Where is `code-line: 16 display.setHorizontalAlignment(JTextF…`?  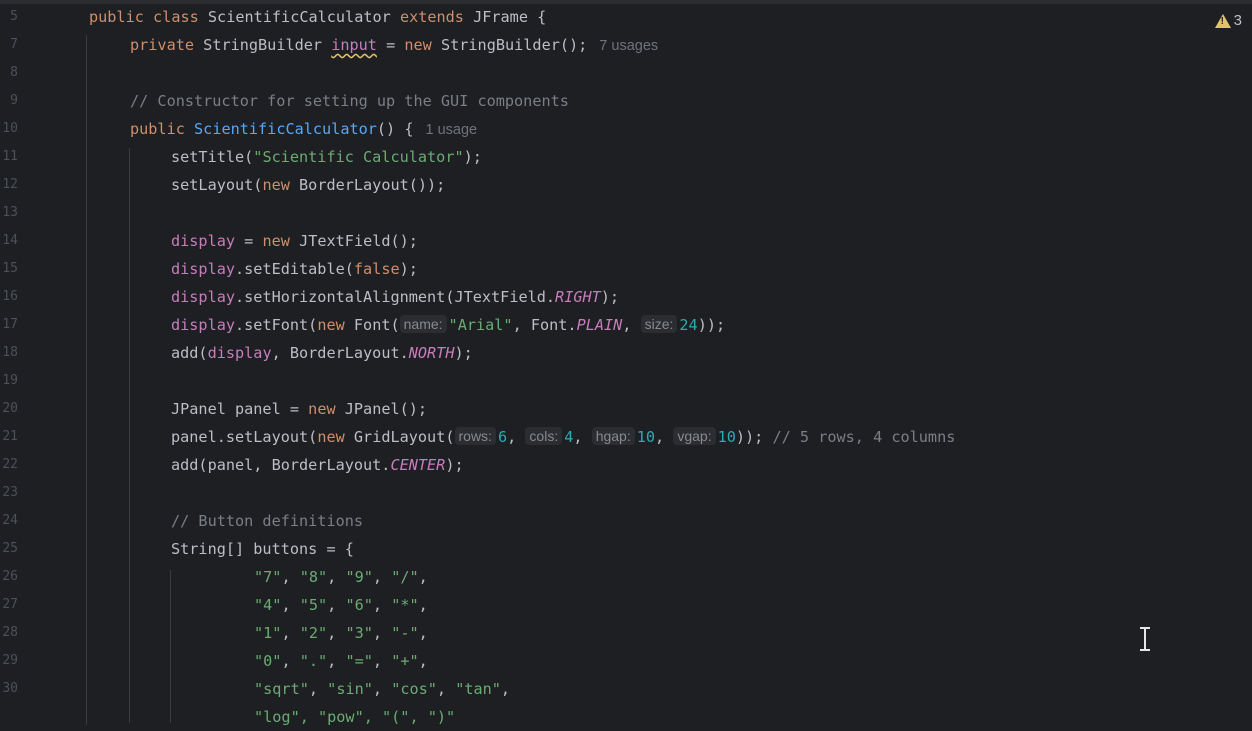
code-line: 16 display.setHorizontalAlignment(JTextF… is located at coordinates (626, 297).